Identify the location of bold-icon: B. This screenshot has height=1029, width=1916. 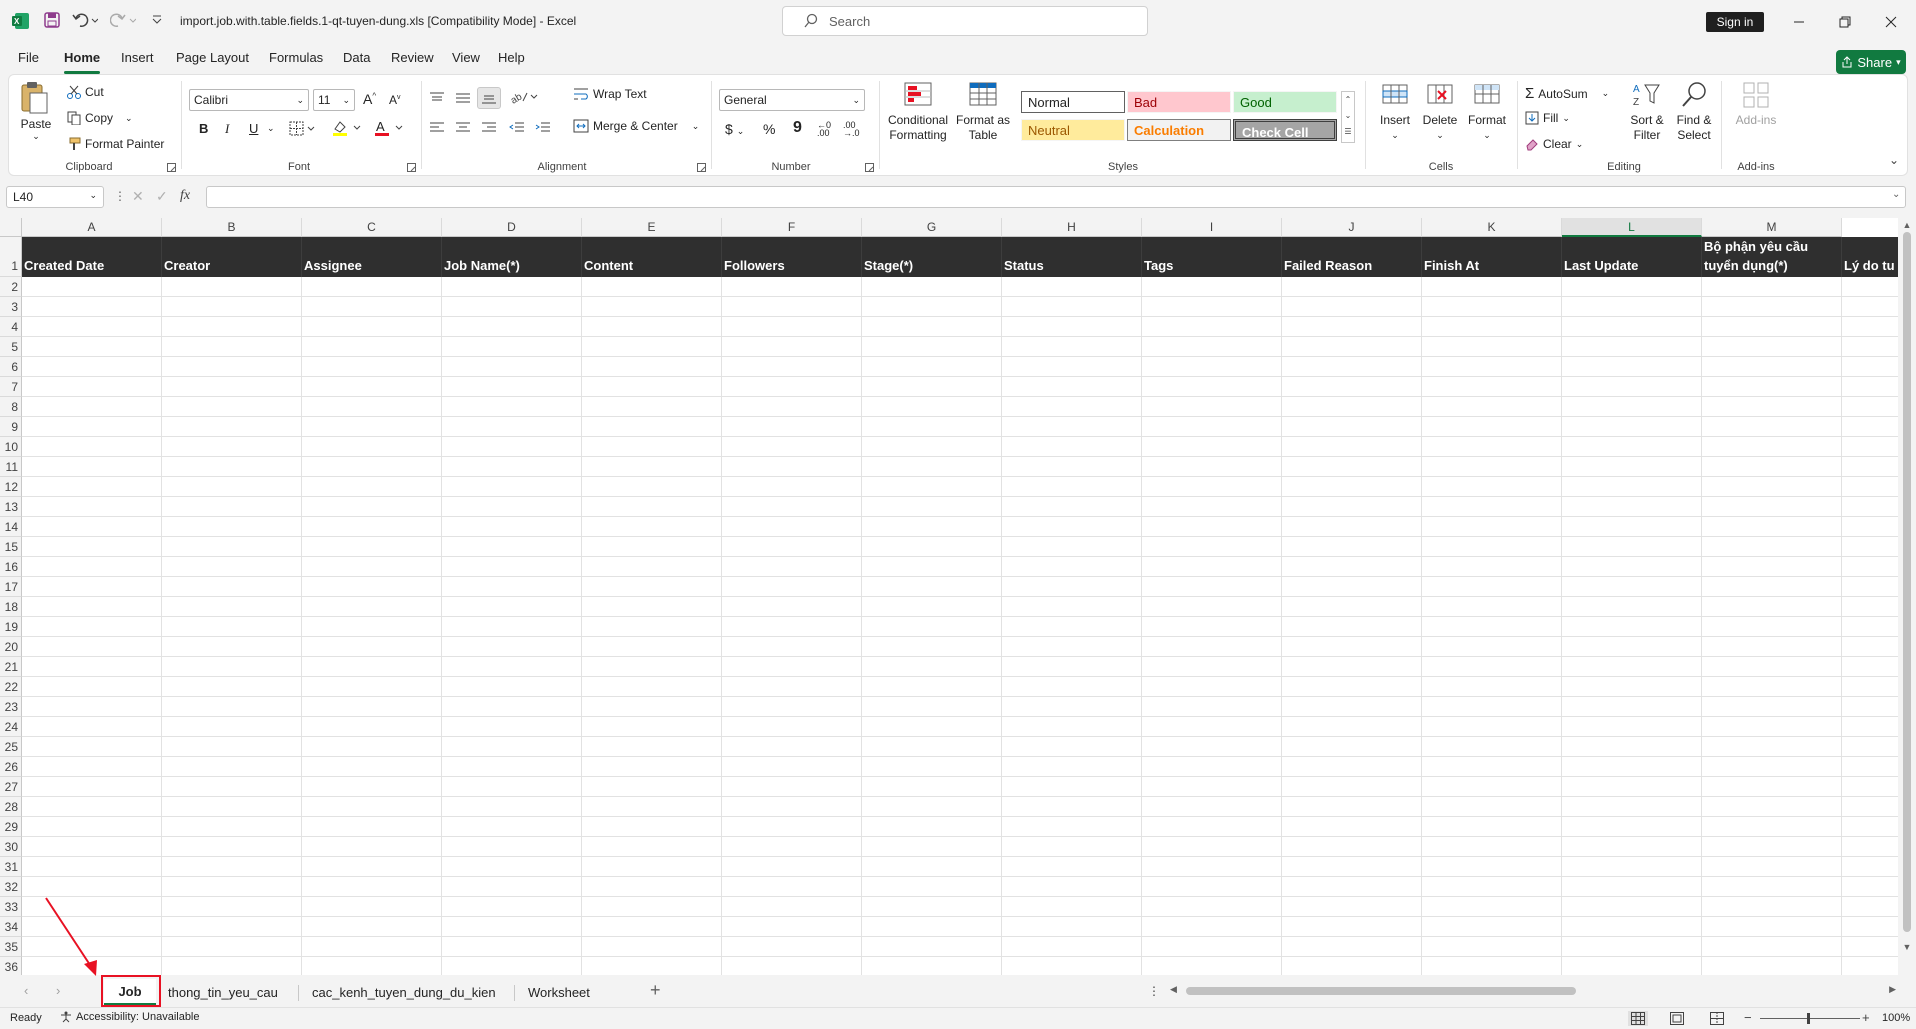
(203, 128).